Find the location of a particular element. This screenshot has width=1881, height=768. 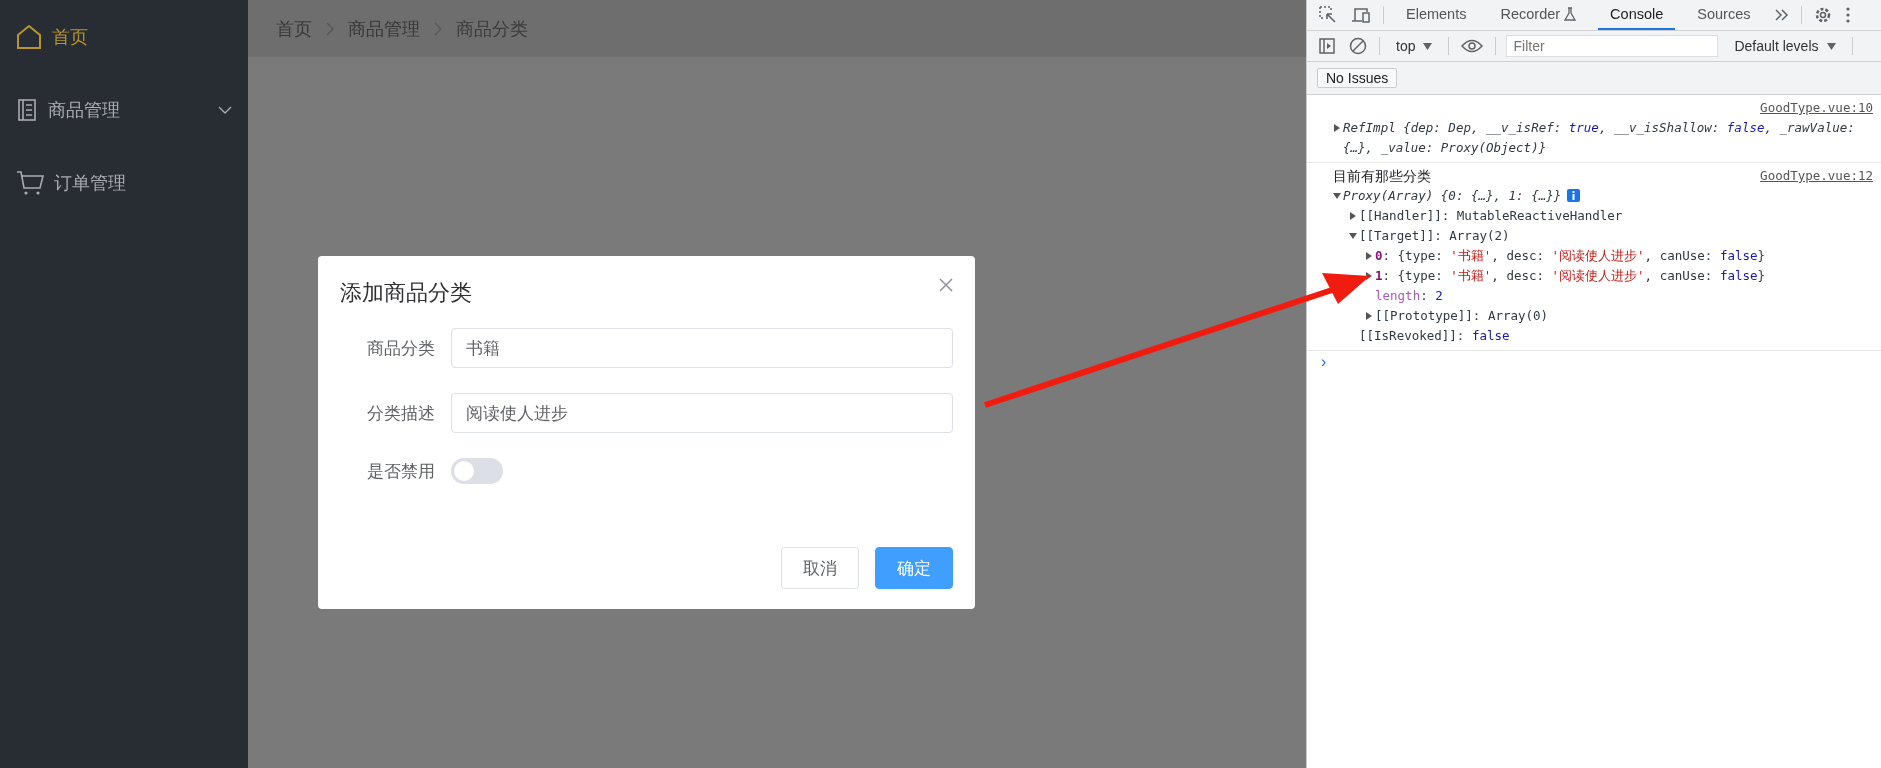

dialog-title: 添加商品分类 is located at coordinates (406, 293).